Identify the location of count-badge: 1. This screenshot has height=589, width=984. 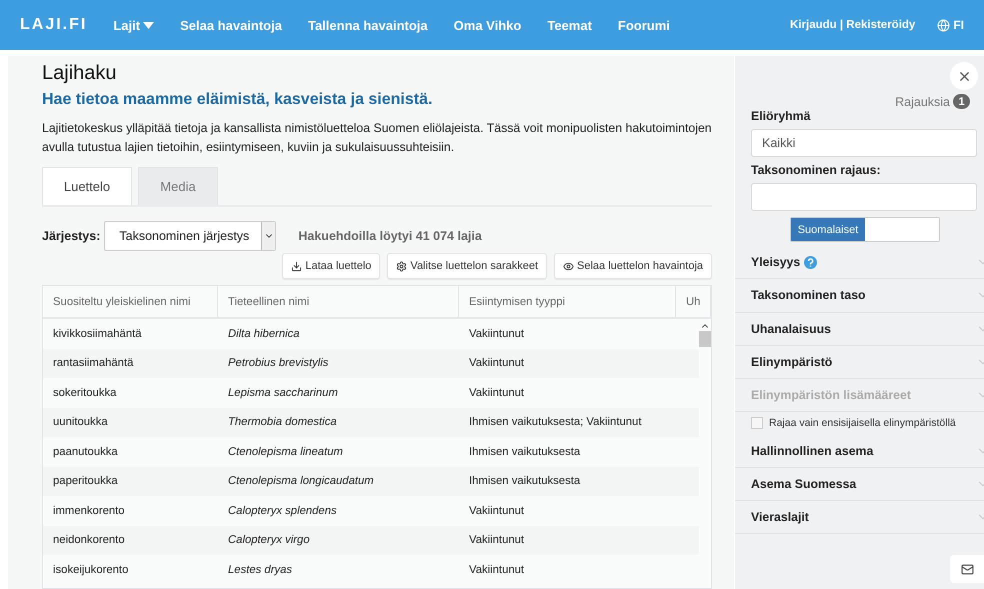
(961, 101).